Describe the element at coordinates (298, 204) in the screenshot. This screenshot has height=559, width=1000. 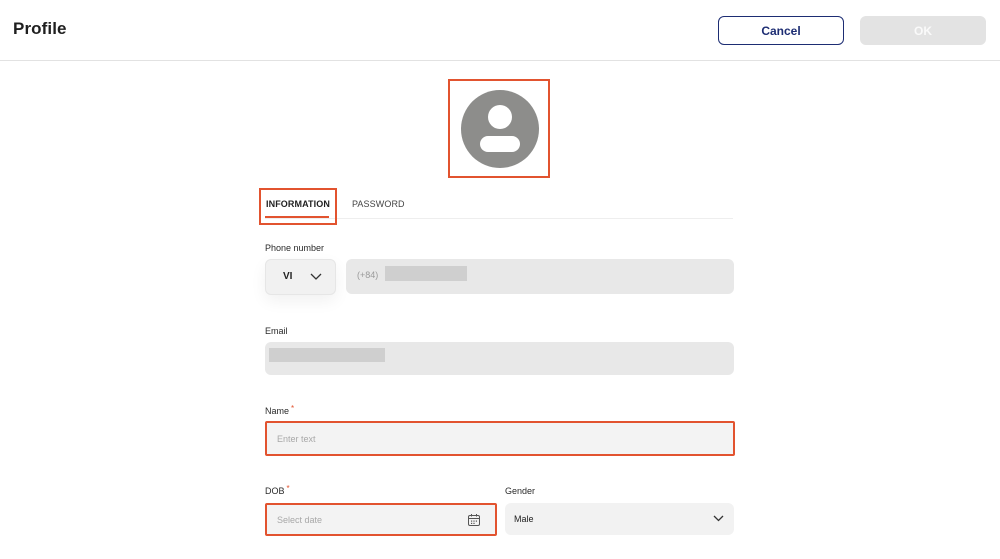
I see `tab-information: INFORMATION` at that location.